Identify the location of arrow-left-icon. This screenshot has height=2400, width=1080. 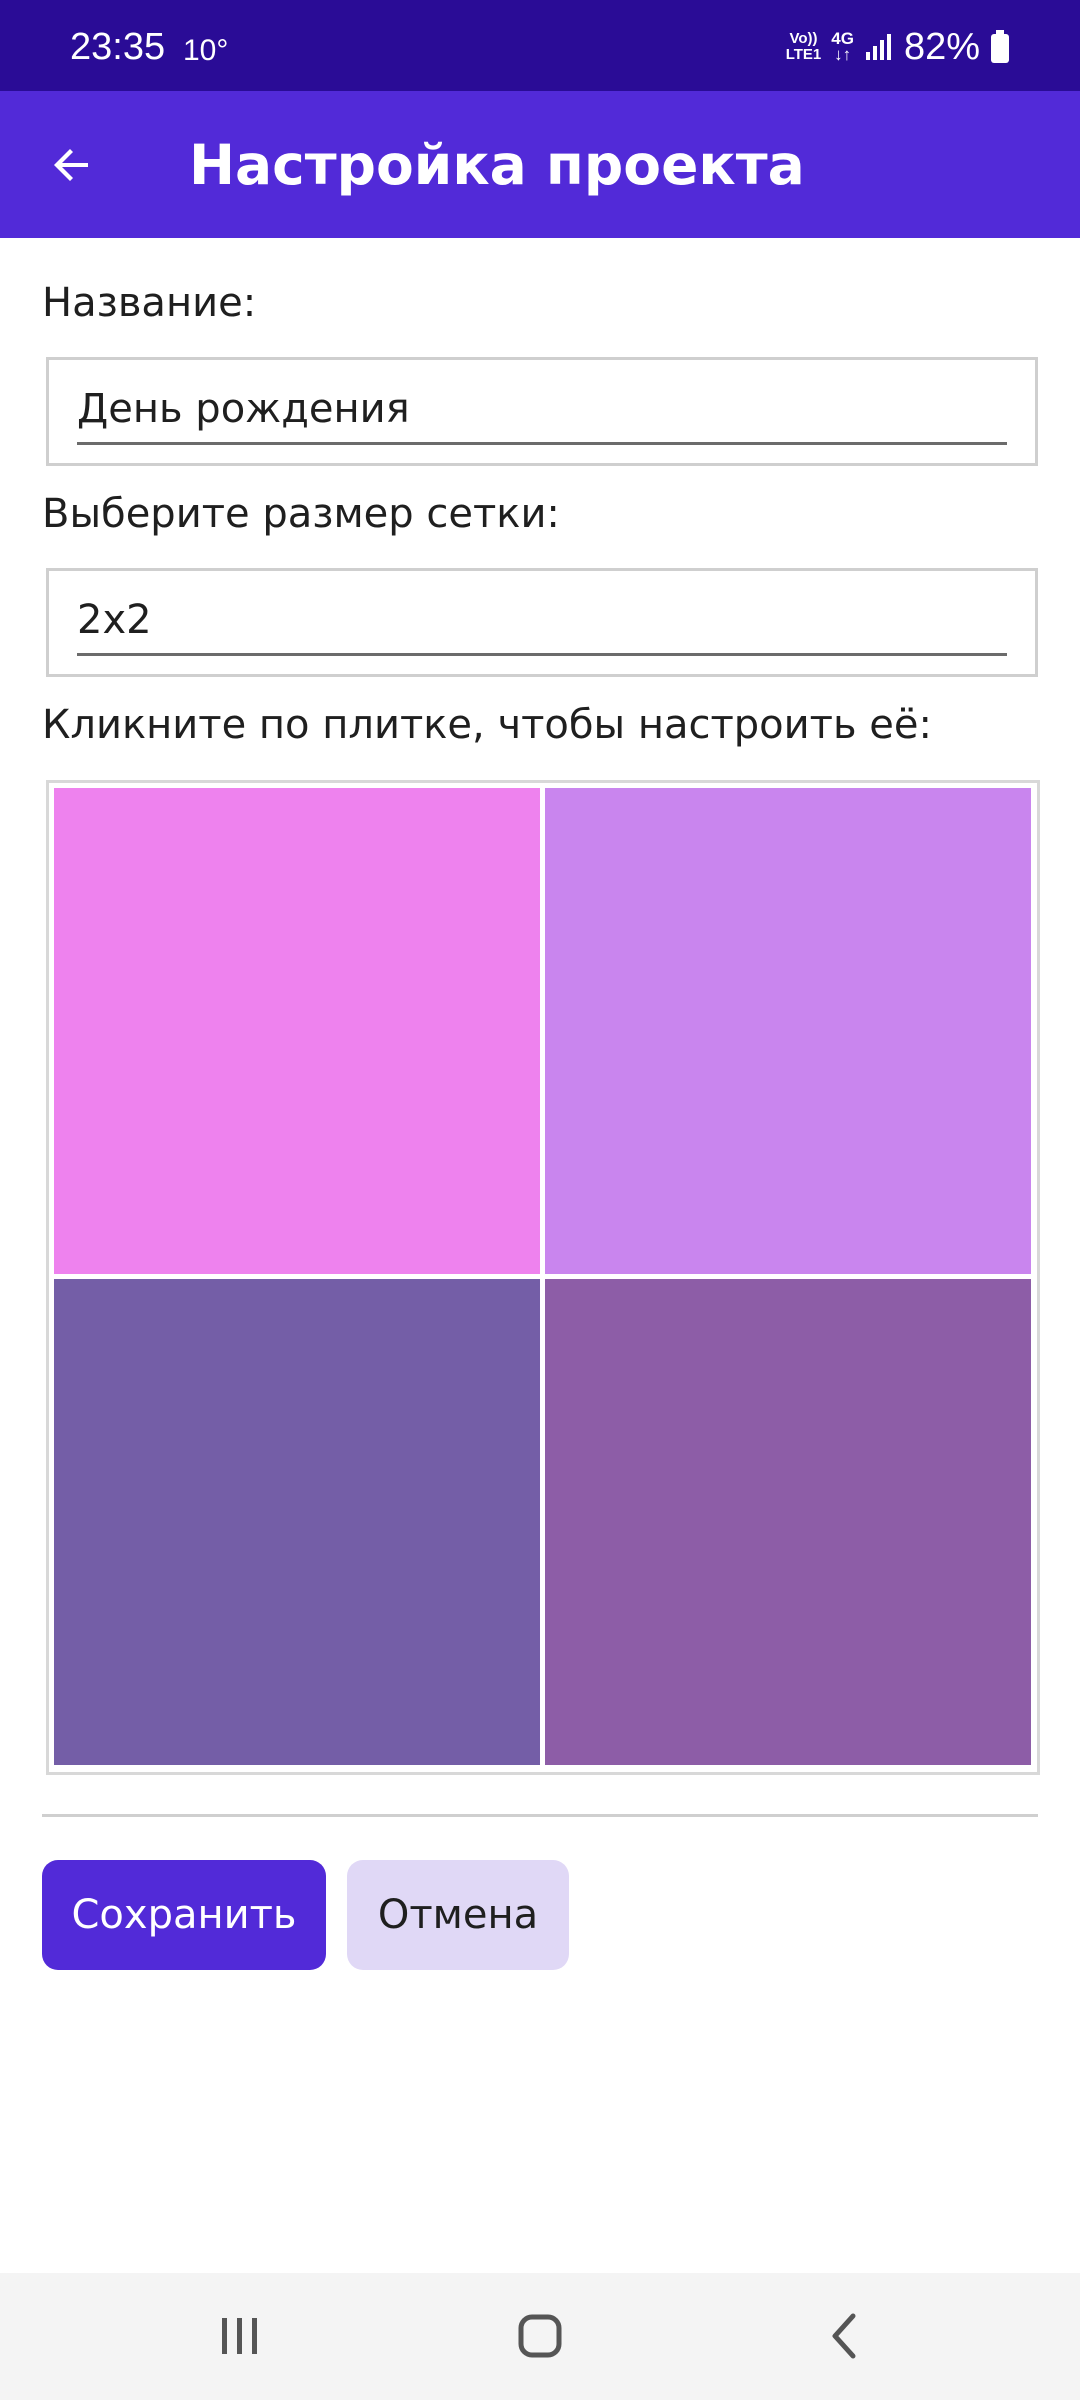
(71, 165).